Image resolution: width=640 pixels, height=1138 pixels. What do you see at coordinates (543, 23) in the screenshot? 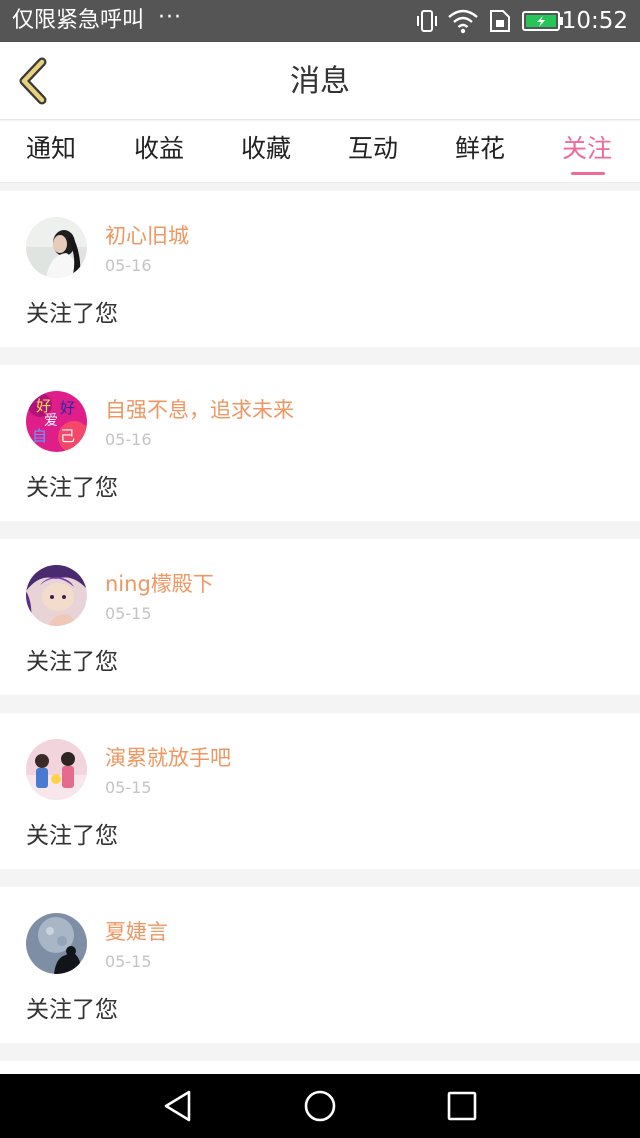
I see `battery-icon` at bounding box center [543, 23].